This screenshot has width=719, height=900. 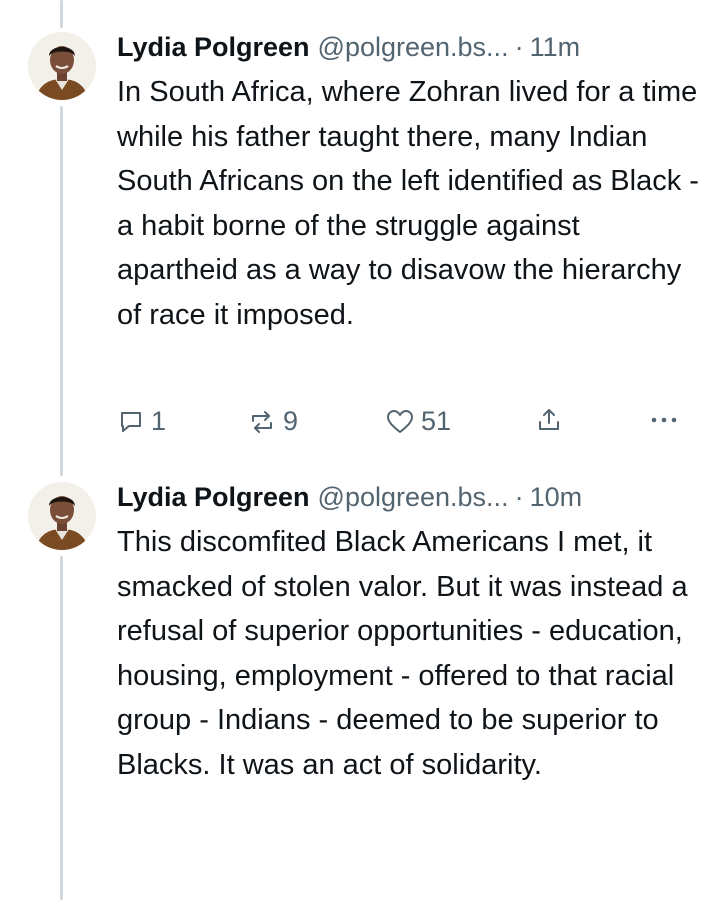 I want to click on reply-button: 1, so click(x=141, y=421).